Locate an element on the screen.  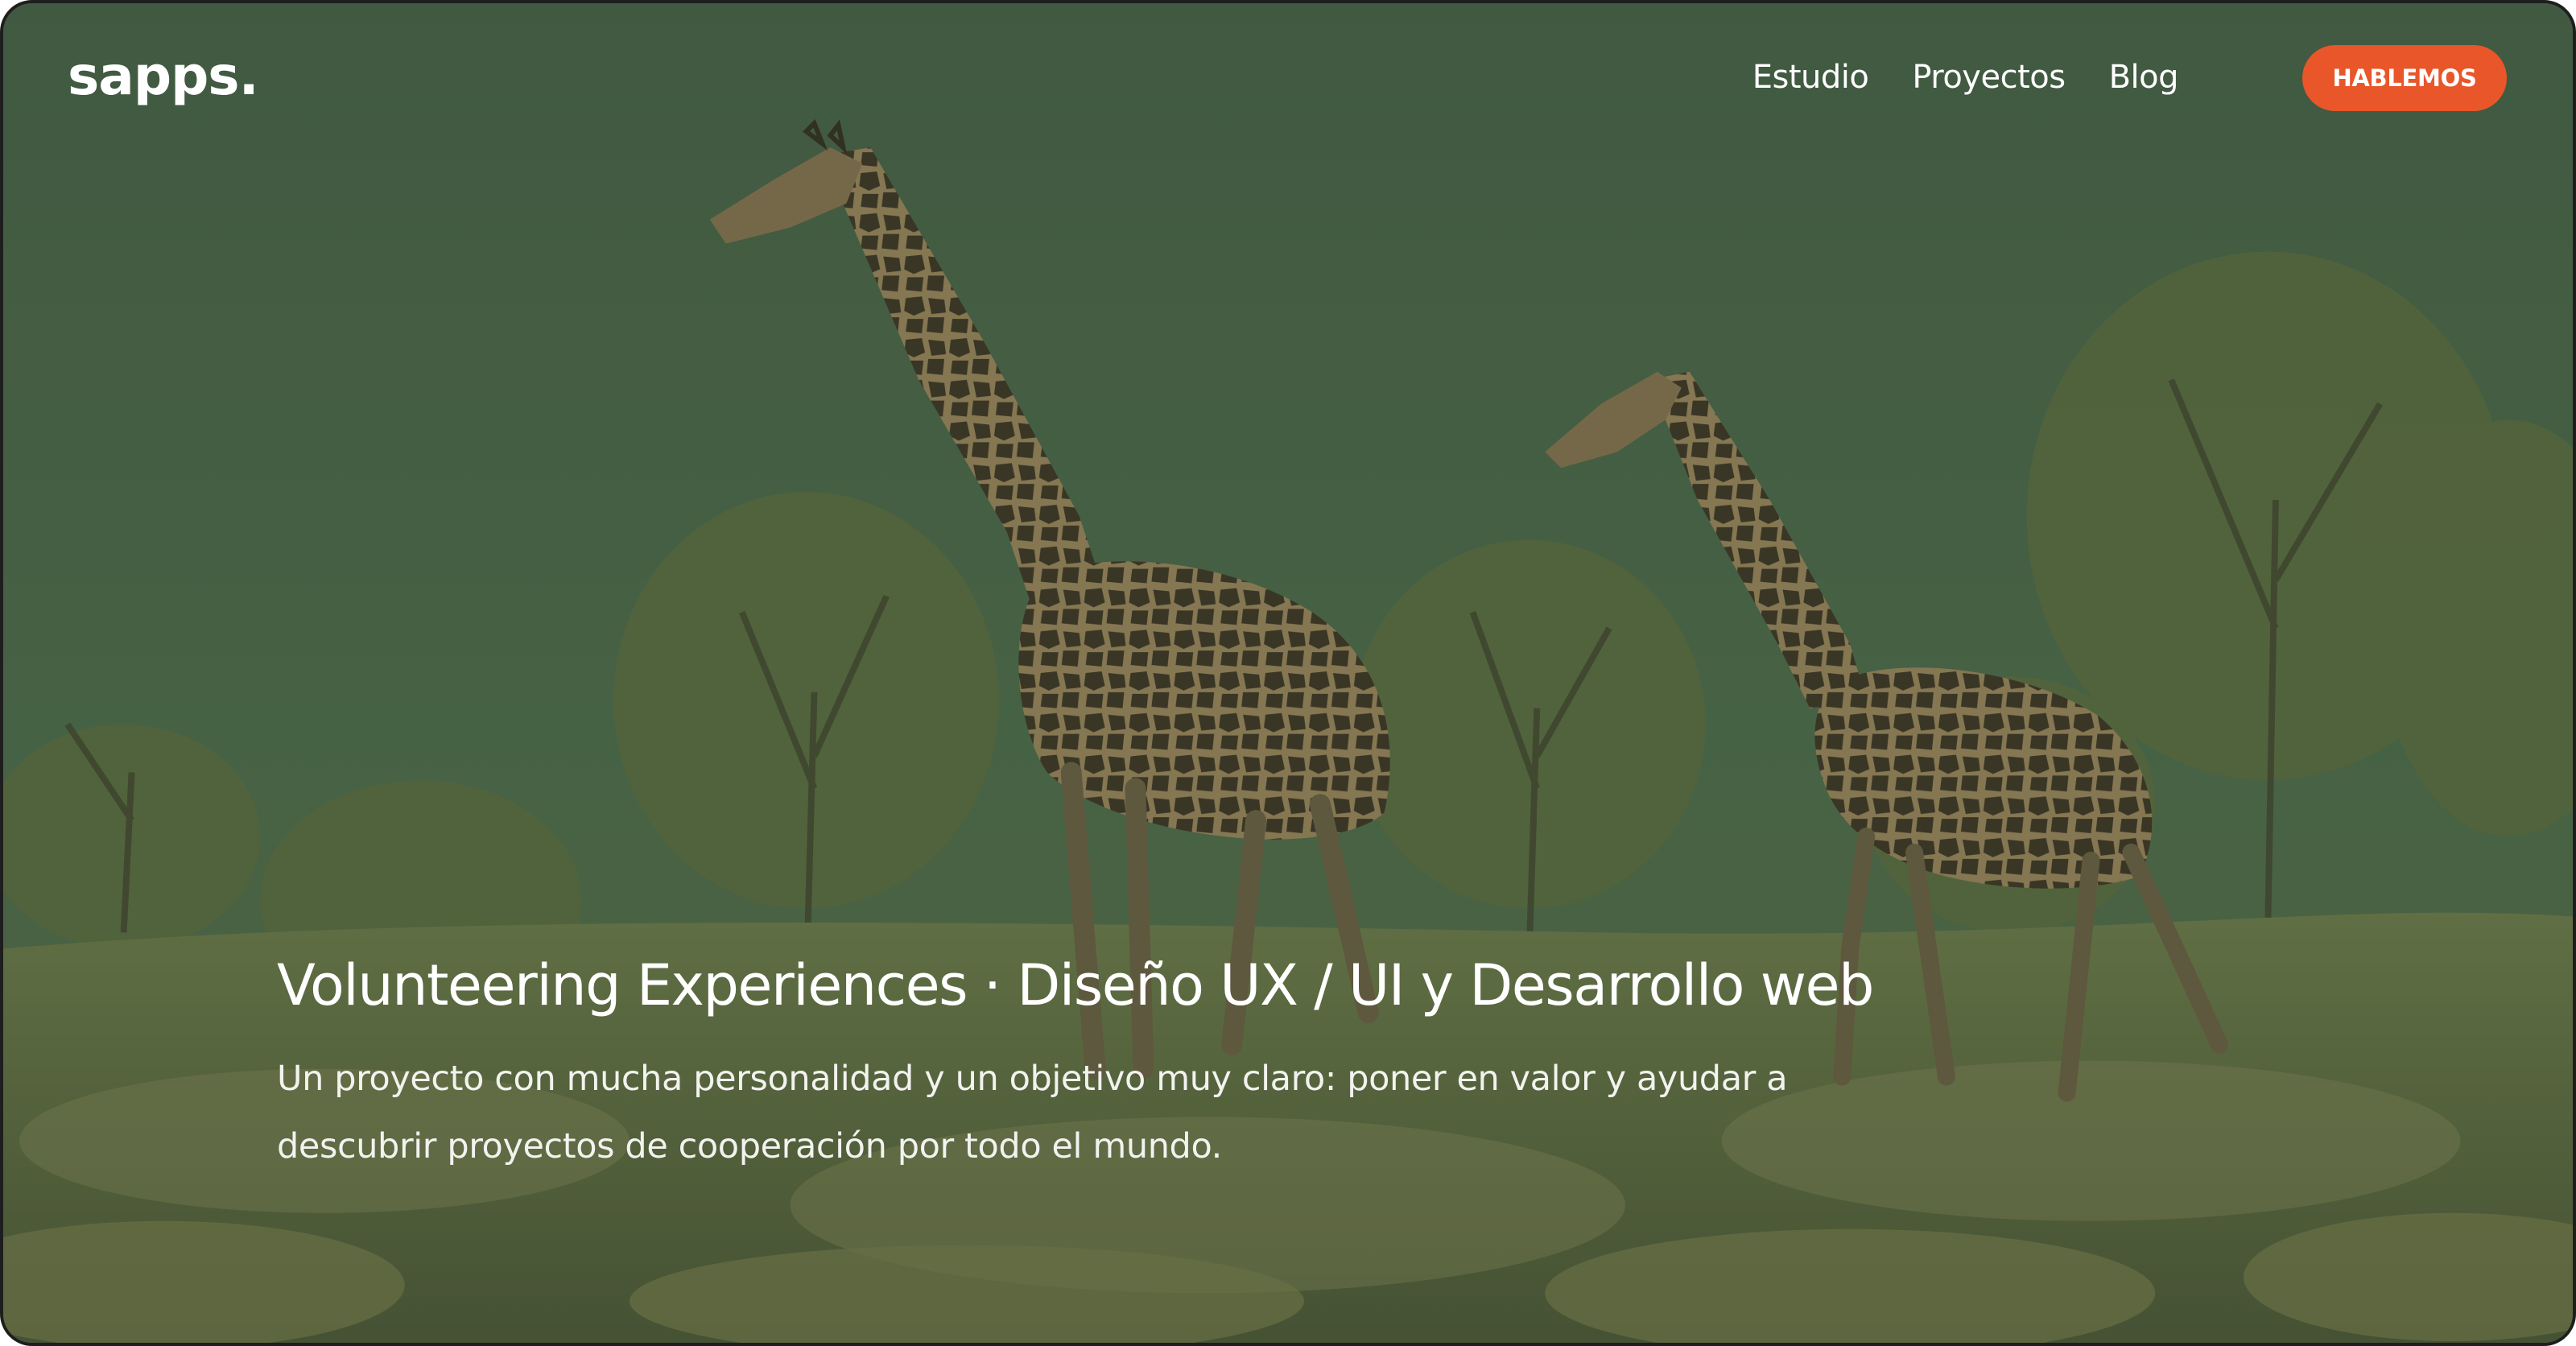
brand-logo: sapps. is located at coordinates (163, 76).